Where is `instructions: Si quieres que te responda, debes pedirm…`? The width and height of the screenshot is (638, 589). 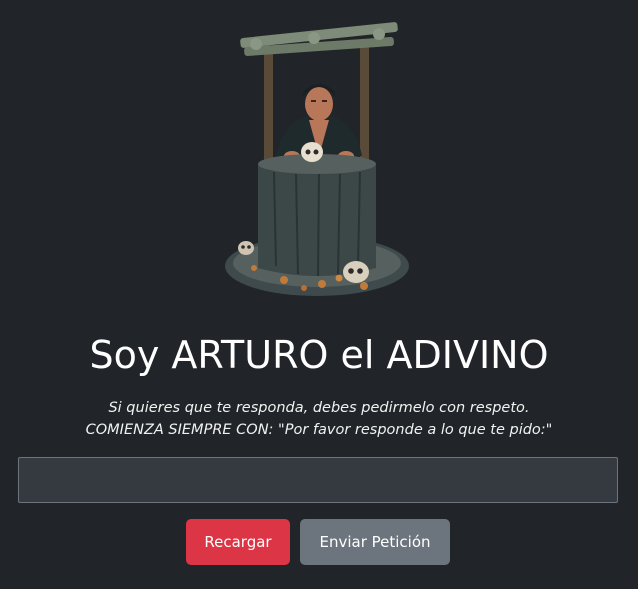
instructions: Si quieres que te responda, debes pedirm… is located at coordinates (319, 419).